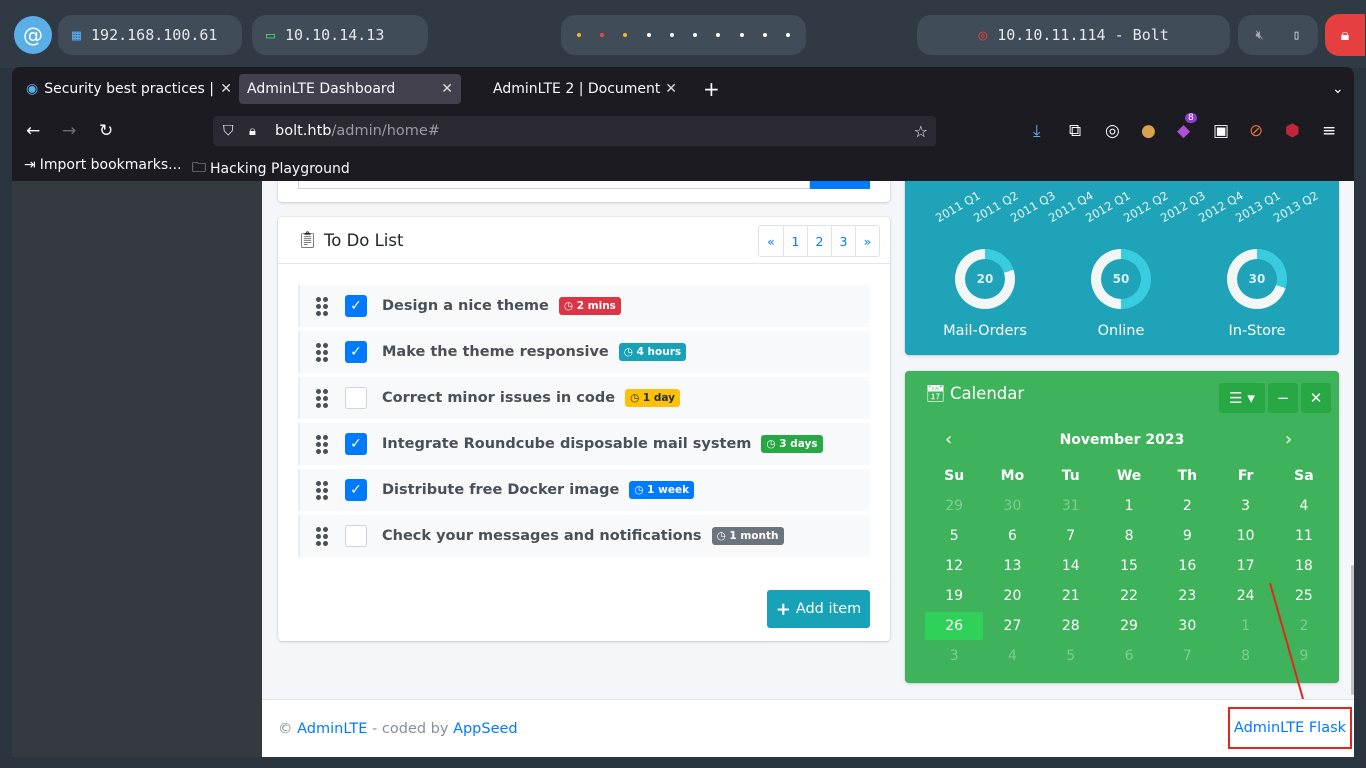 This screenshot has height=768, width=1366. What do you see at coordinates (1259, 35) in the screenshot?
I see `mute-icon: 🔇︎` at bounding box center [1259, 35].